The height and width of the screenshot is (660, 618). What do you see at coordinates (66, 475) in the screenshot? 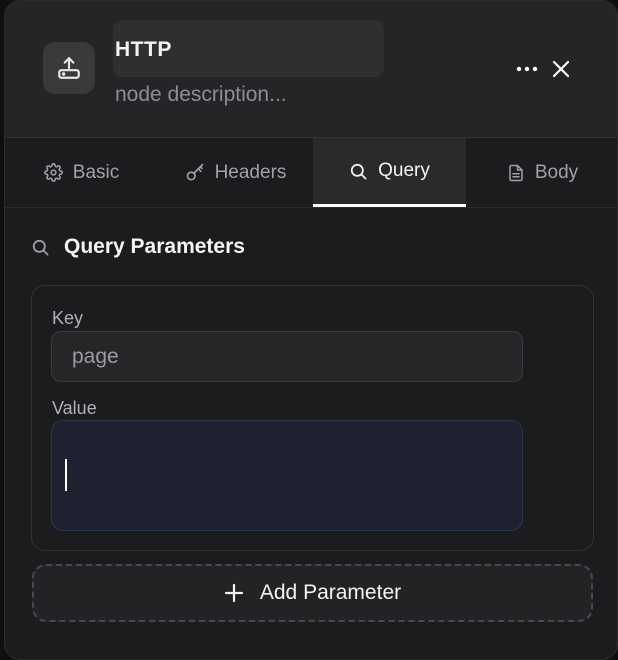
I see `text-caret` at bounding box center [66, 475].